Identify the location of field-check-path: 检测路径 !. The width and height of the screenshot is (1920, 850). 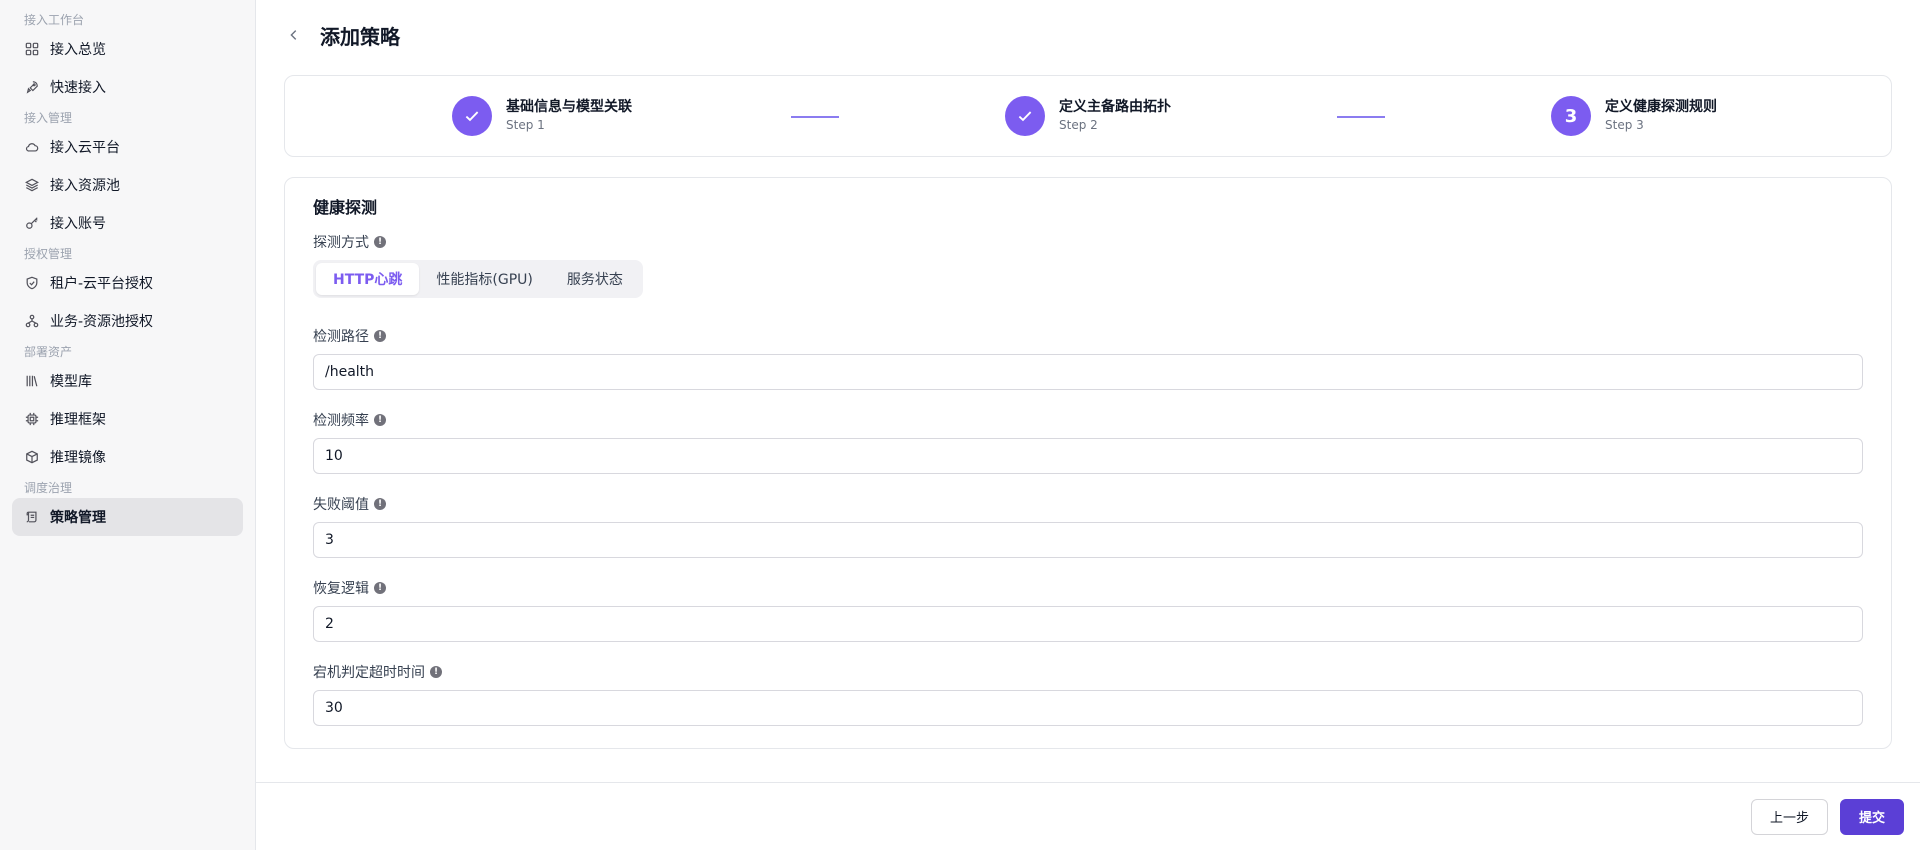
(1088, 358).